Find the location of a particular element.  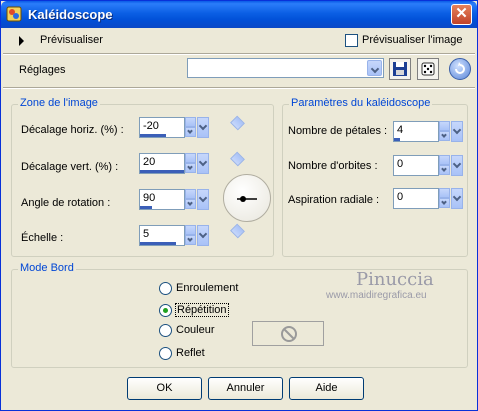

preview-image-checkbox is located at coordinates (351, 40).